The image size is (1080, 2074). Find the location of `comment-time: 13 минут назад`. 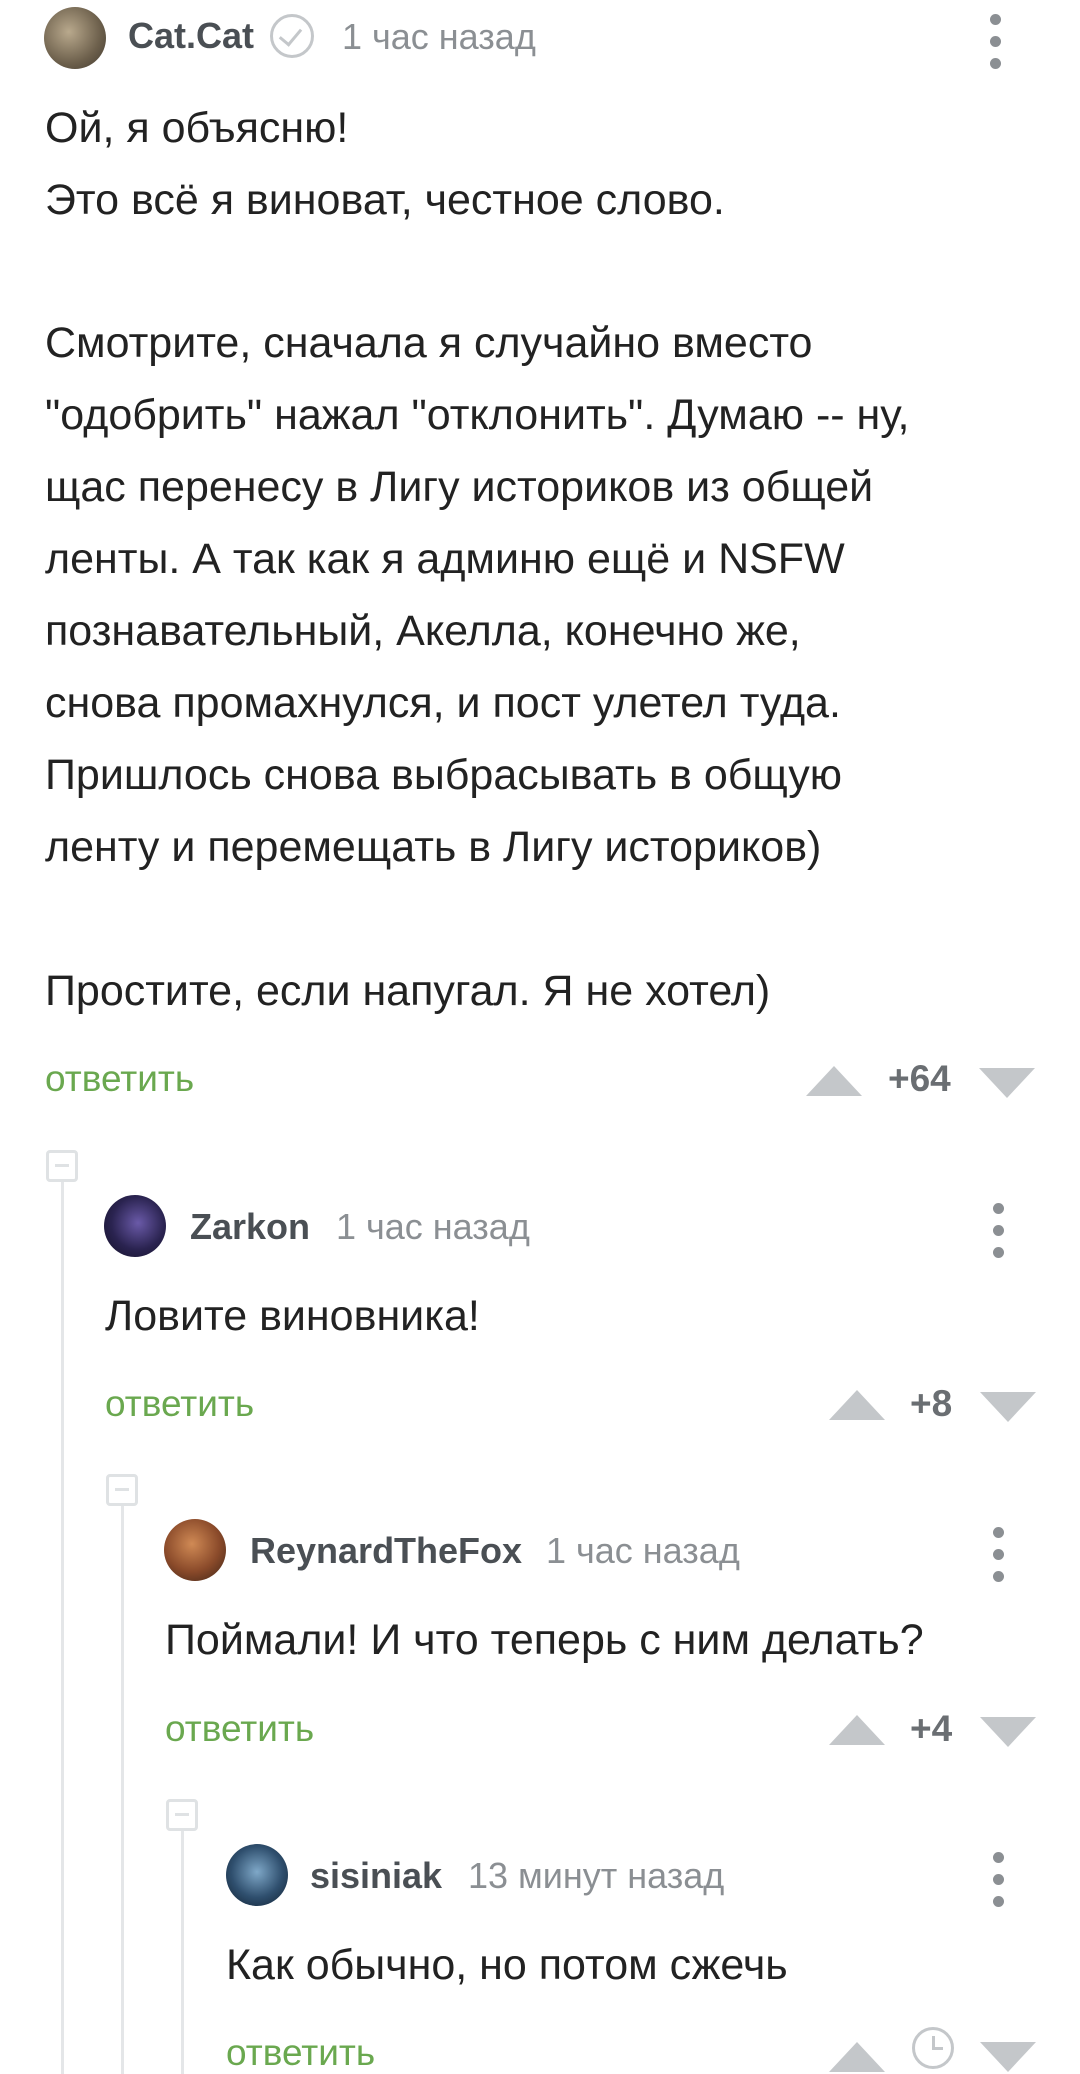

comment-time: 13 минут назад is located at coordinates (596, 1875).